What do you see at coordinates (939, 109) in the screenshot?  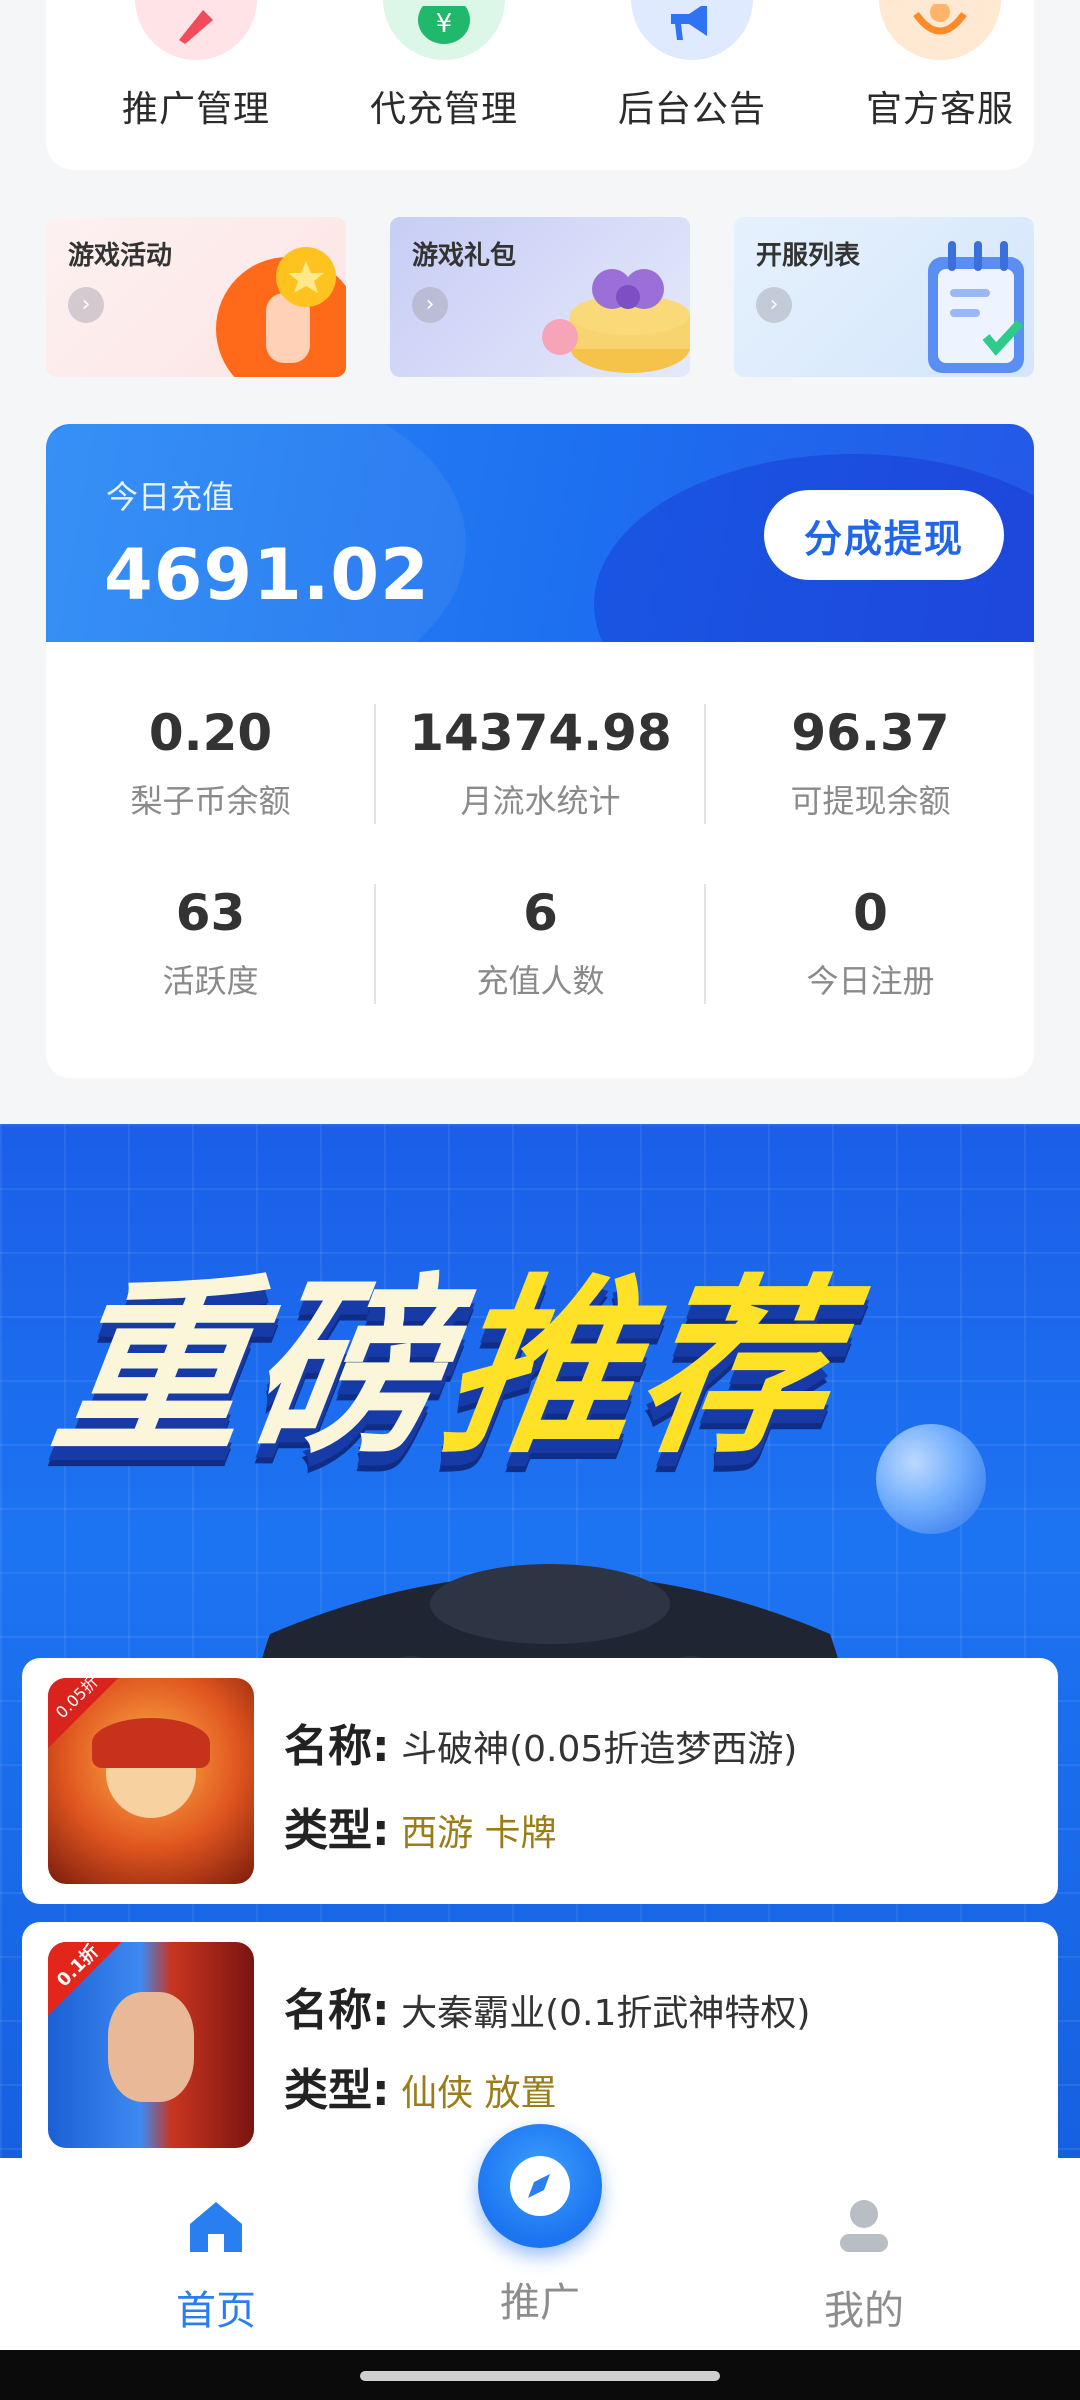 I see `menu-label: 官方客服` at bounding box center [939, 109].